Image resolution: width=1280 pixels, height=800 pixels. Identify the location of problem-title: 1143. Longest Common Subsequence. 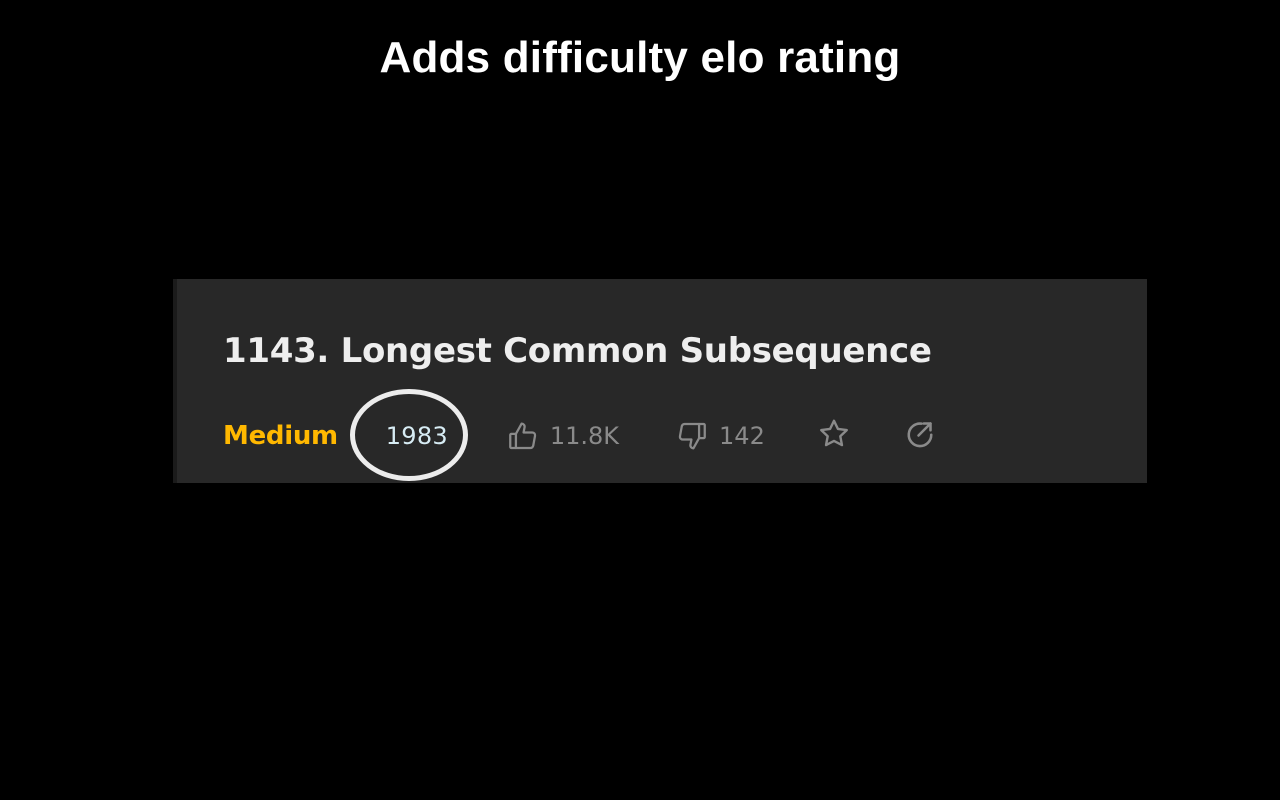
(577, 351).